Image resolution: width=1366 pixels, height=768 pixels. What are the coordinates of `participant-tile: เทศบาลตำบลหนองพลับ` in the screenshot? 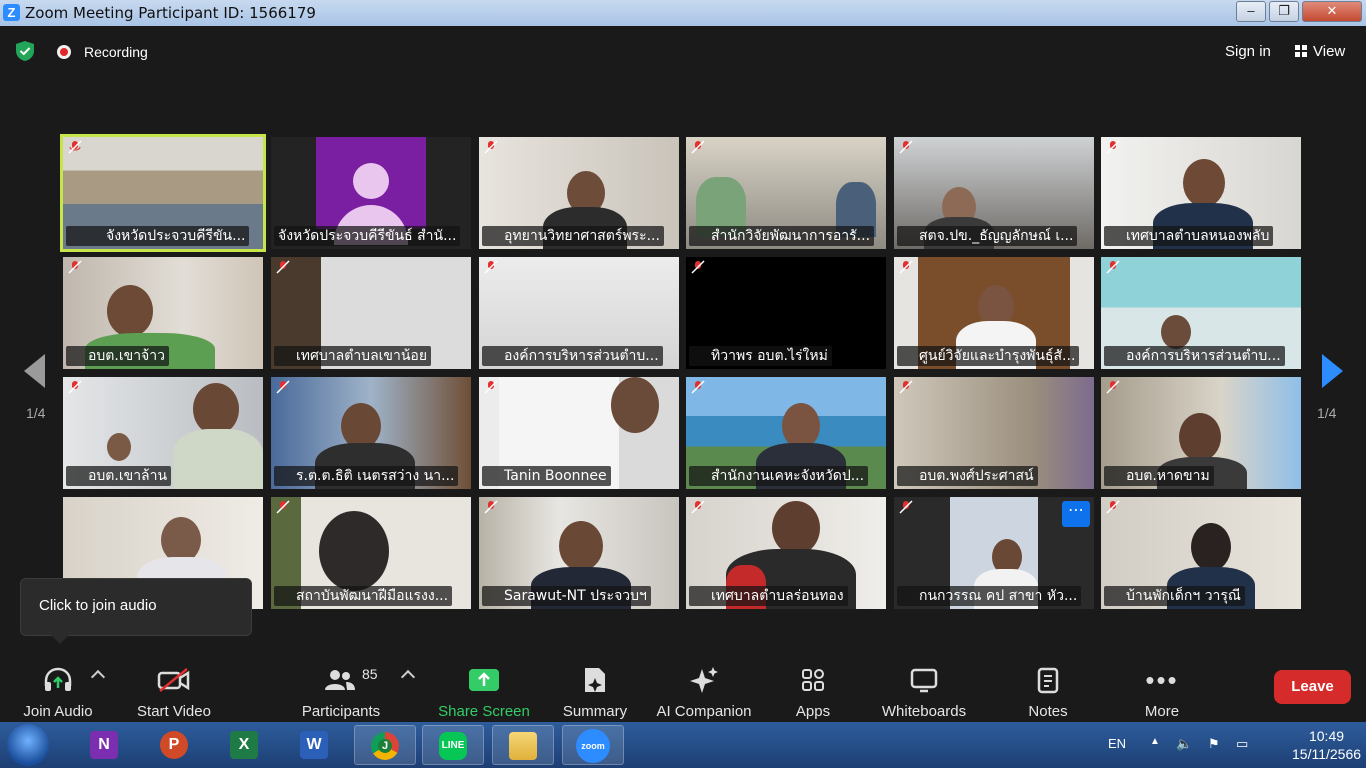 It's located at (1201, 193).